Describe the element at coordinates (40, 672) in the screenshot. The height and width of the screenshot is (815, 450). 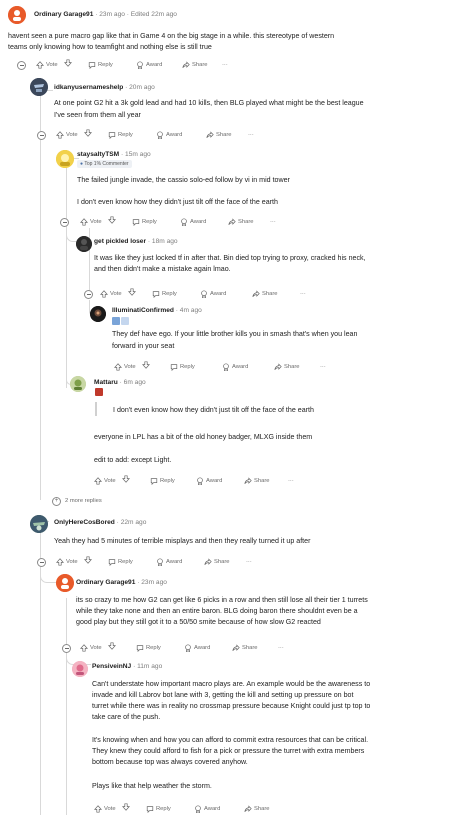
I see `thread-line-c7` at that location.